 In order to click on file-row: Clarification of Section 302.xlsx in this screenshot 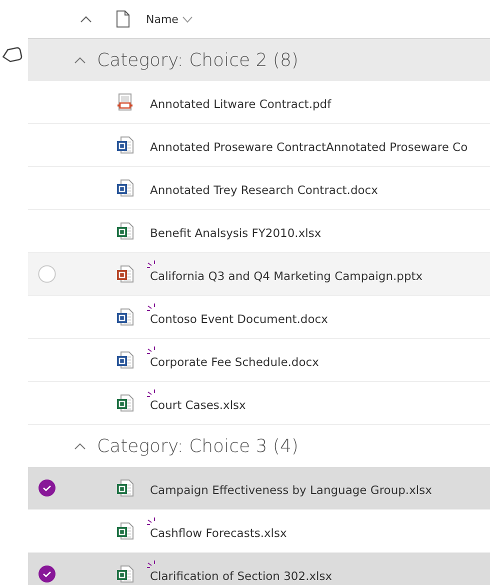, I will do `click(259, 569)`.